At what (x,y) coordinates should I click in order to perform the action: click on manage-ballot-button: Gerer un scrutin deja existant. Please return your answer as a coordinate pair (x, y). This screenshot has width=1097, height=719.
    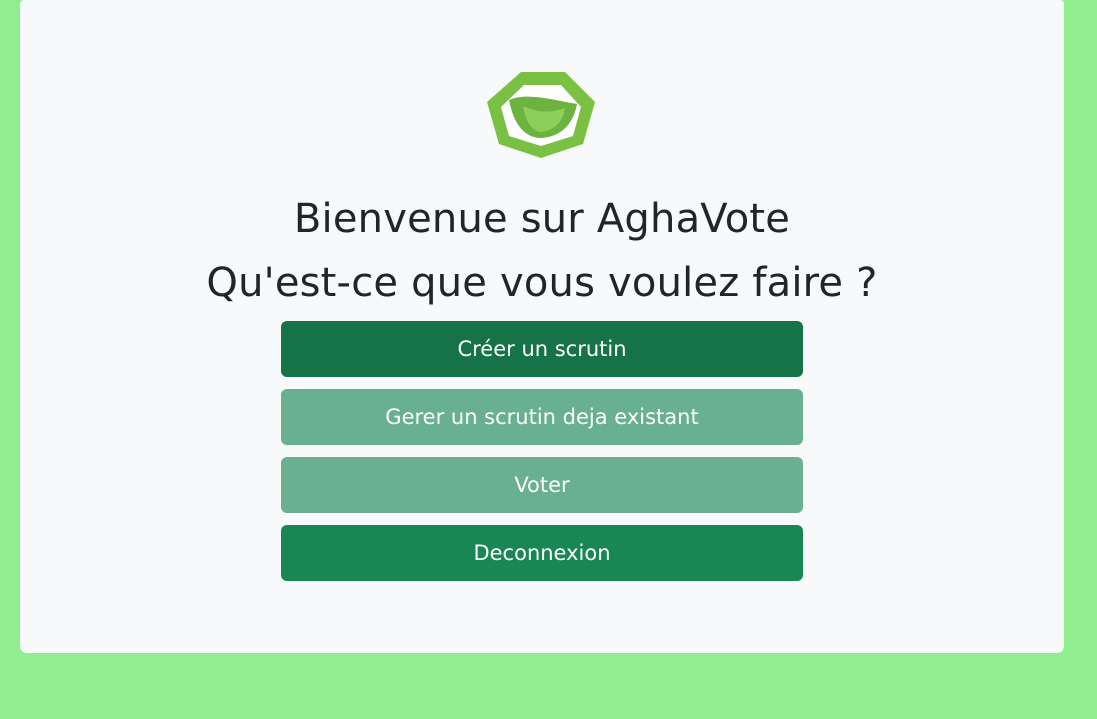
    Looking at the image, I should click on (542, 417).